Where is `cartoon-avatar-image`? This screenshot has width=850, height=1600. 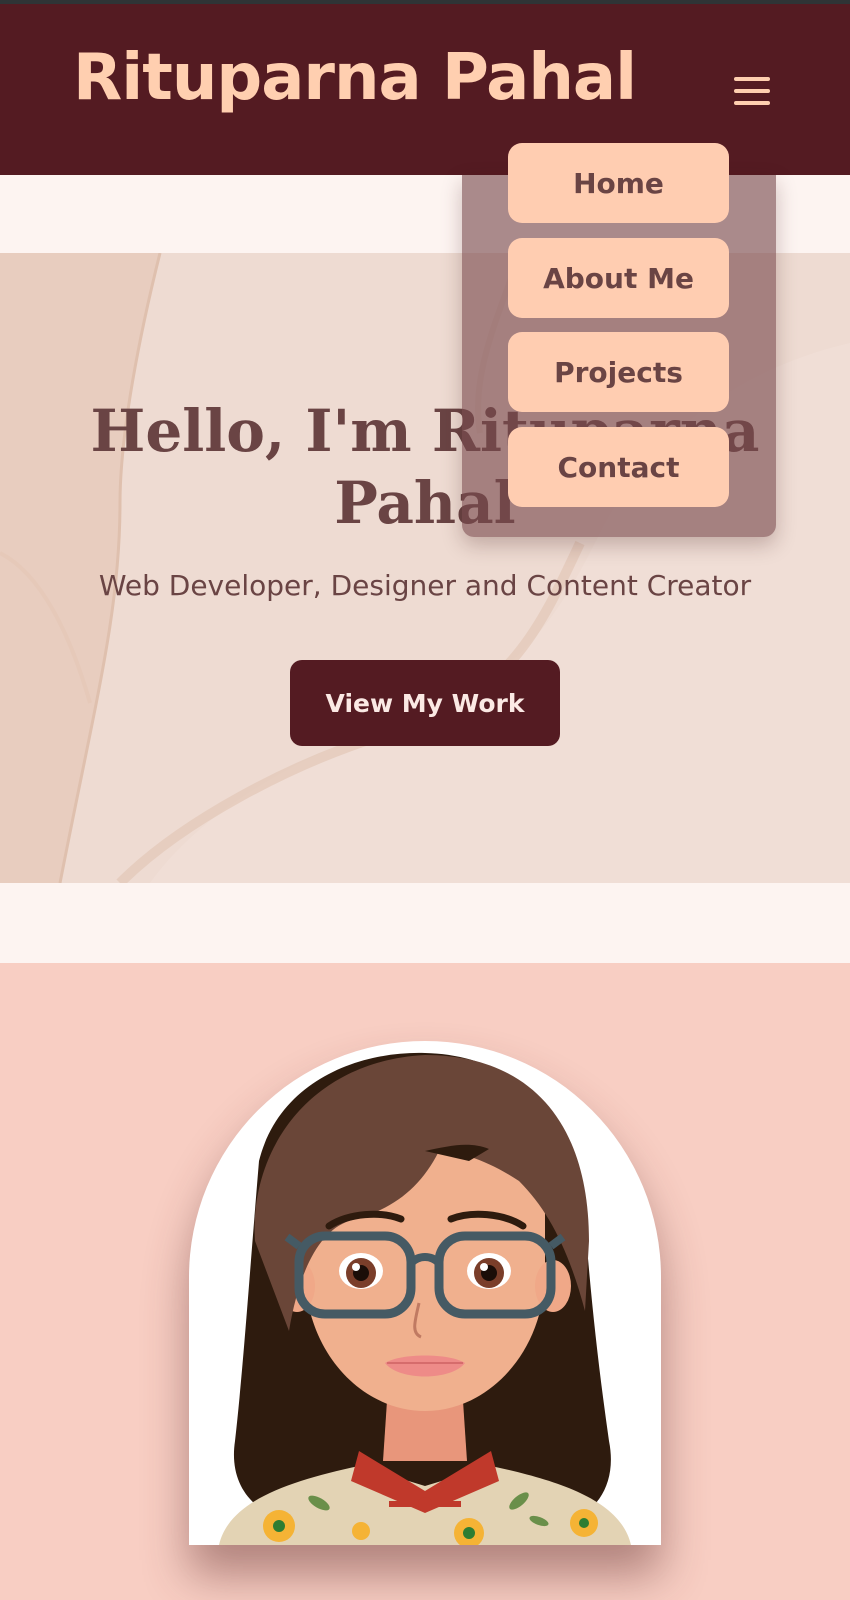
cartoon-avatar-image is located at coordinates (425, 1298).